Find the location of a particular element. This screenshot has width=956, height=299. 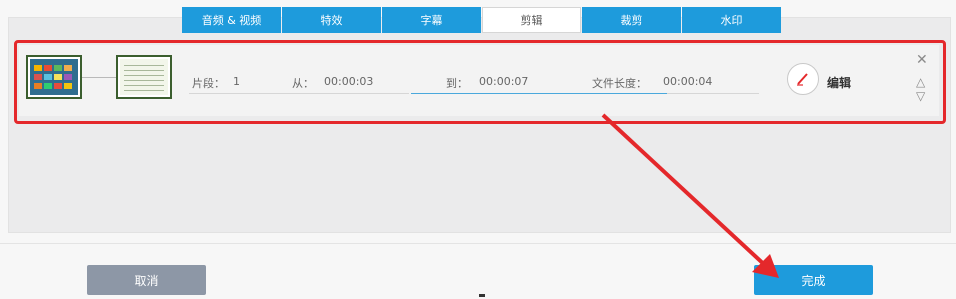

end-frame-thumbnail is located at coordinates (144, 77).